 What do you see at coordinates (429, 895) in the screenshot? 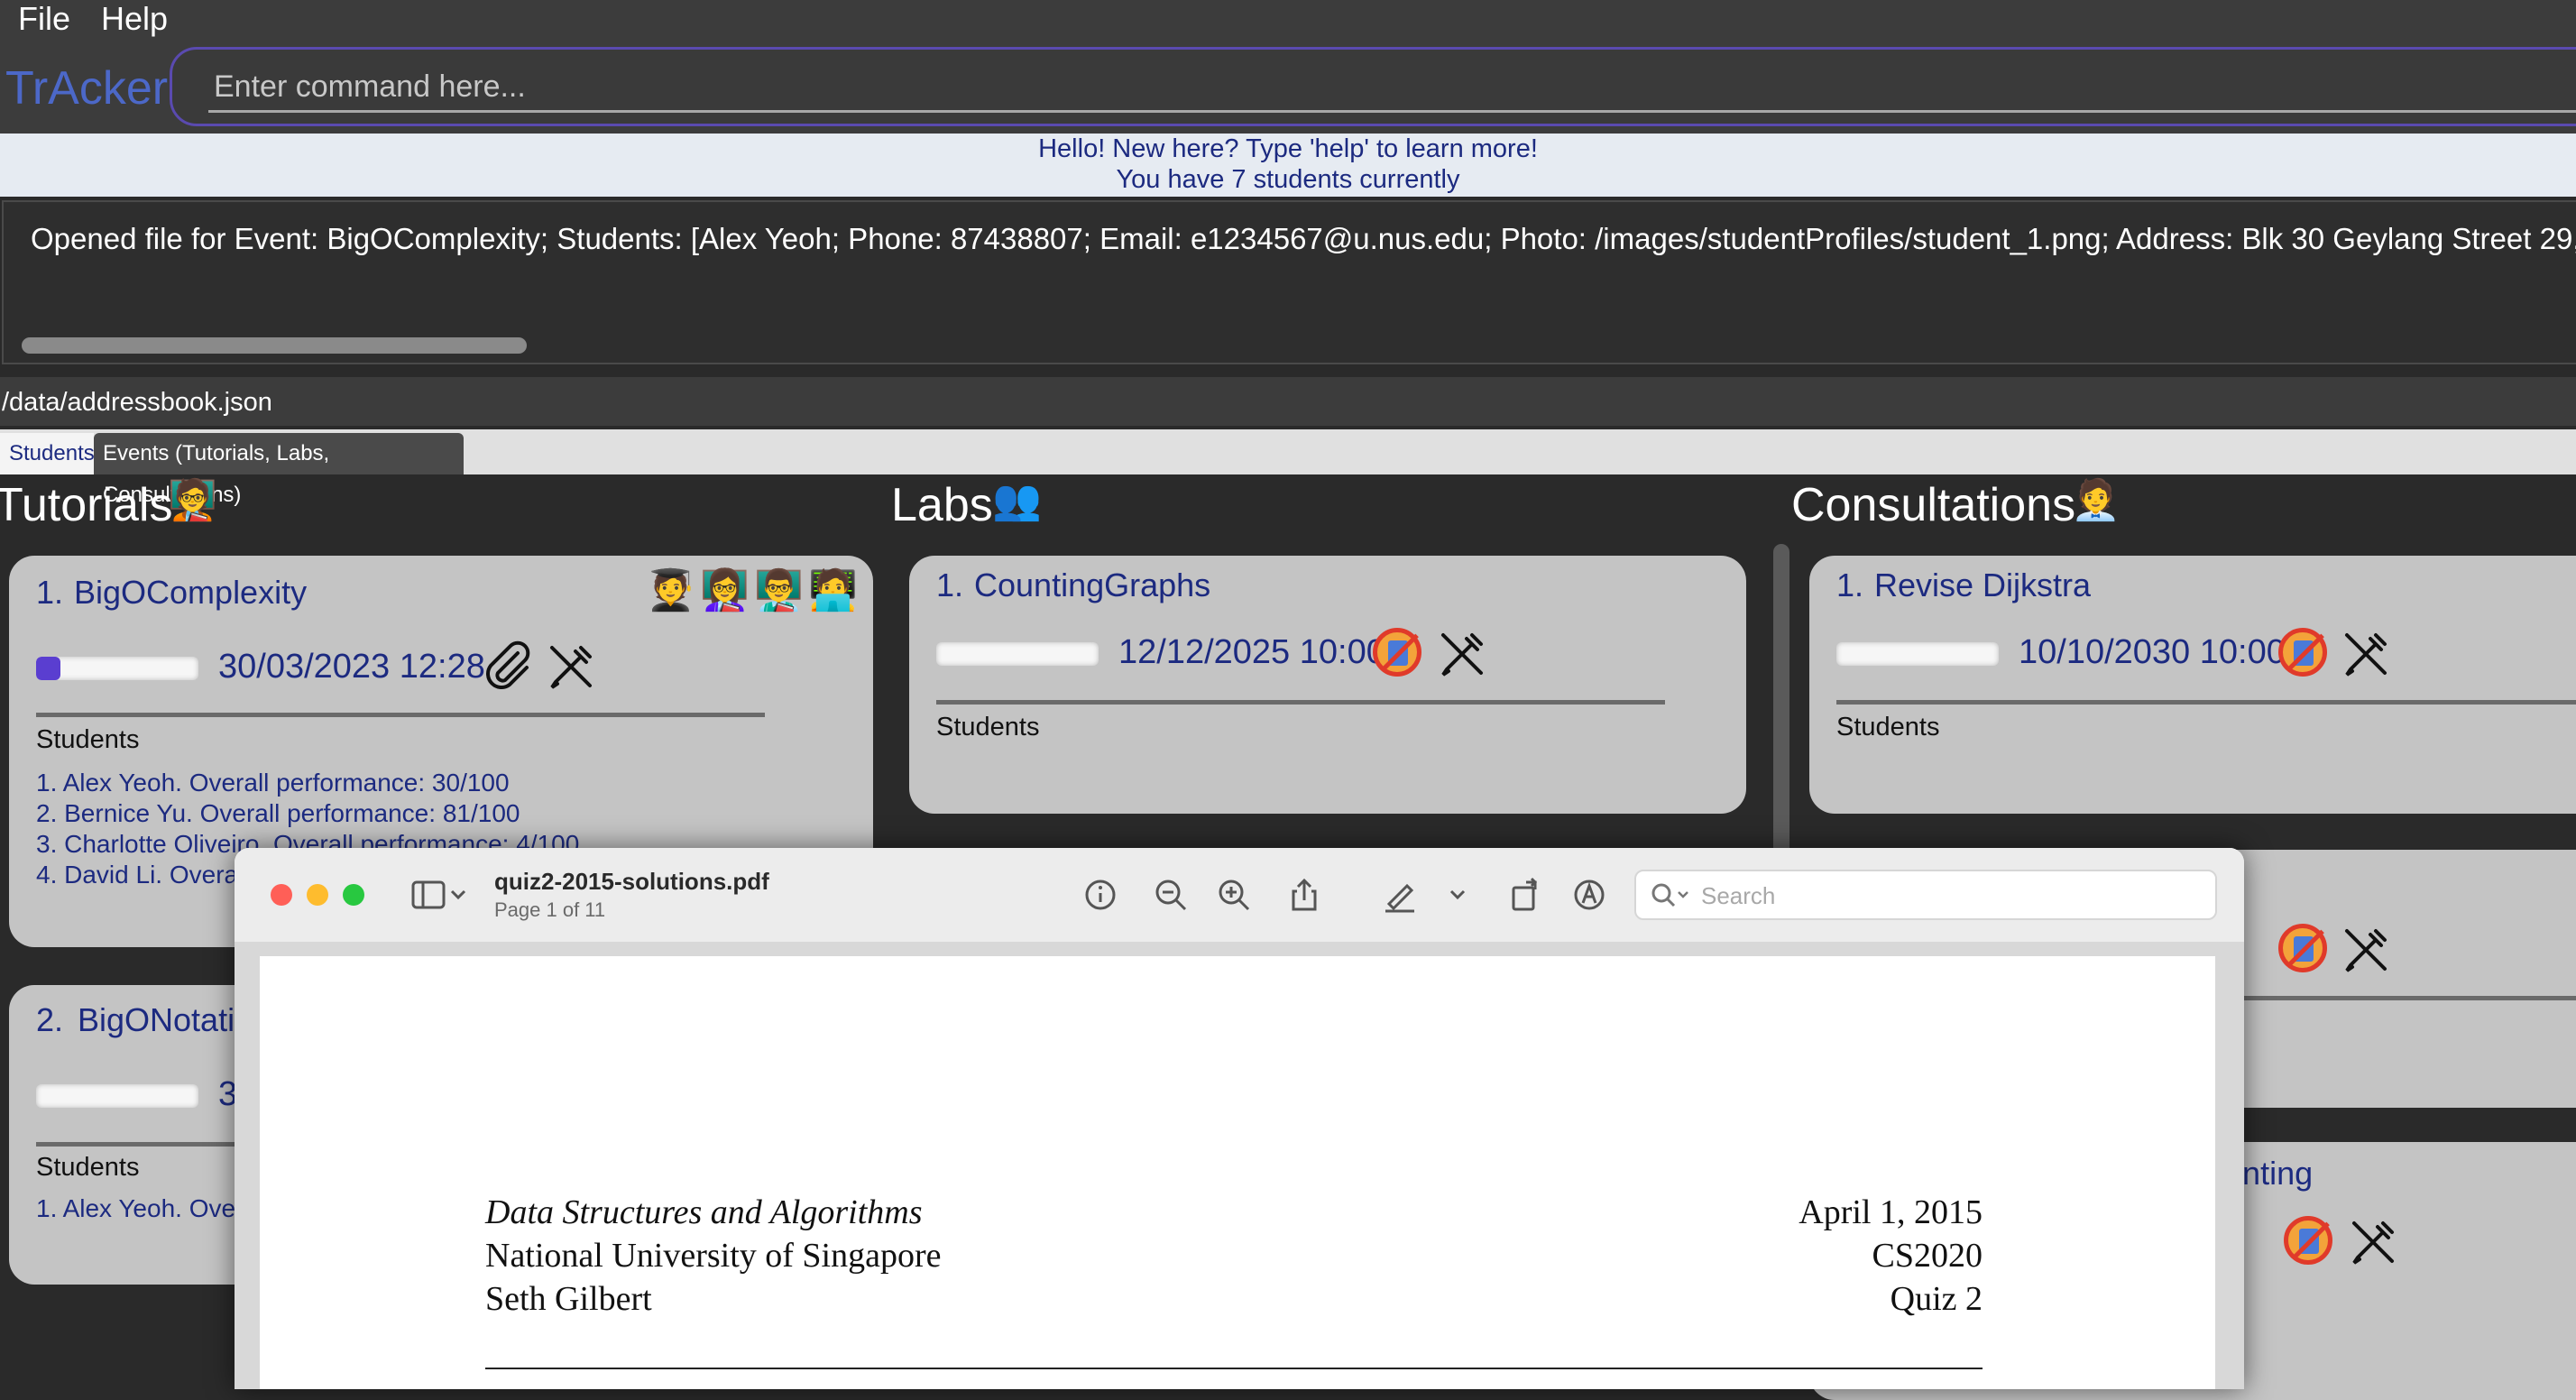
I see `sidebar-toggle-icon` at bounding box center [429, 895].